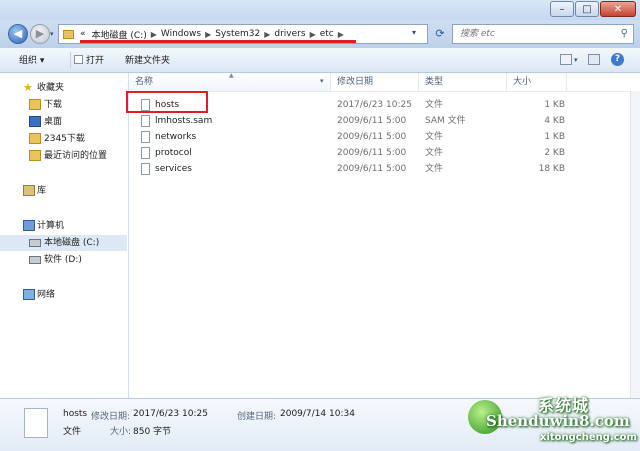  What do you see at coordinates (53, 105) in the screenshot?
I see `nav-item-label: 下载` at bounding box center [53, 105].